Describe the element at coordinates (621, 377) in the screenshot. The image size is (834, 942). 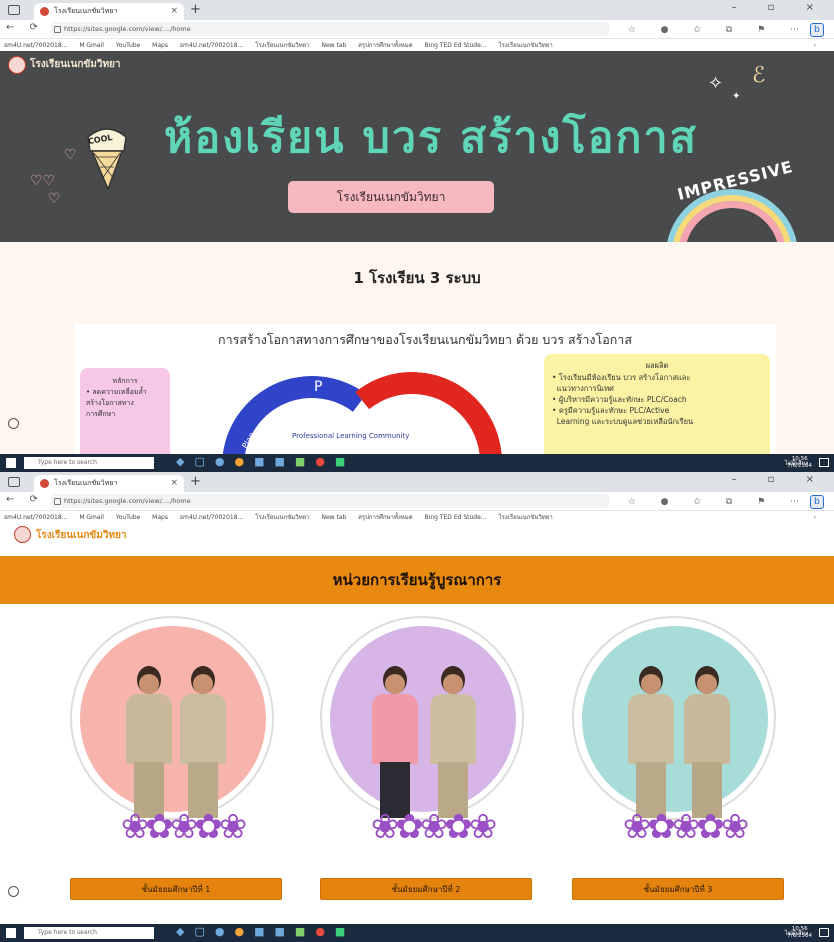
I see `output-item: • โรงเรียนมีห้องเรียน บวร สร้างโอกาสและ` at that location.